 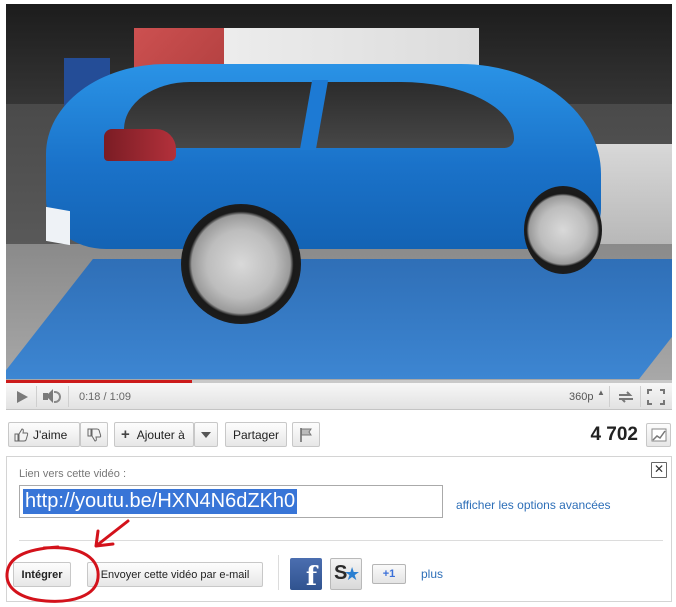 What do you see at coordinates (73, 474) in the screenshot?
I see `share-link-title: Lien vers cette vidéo :` at bounding box center [73, 474].